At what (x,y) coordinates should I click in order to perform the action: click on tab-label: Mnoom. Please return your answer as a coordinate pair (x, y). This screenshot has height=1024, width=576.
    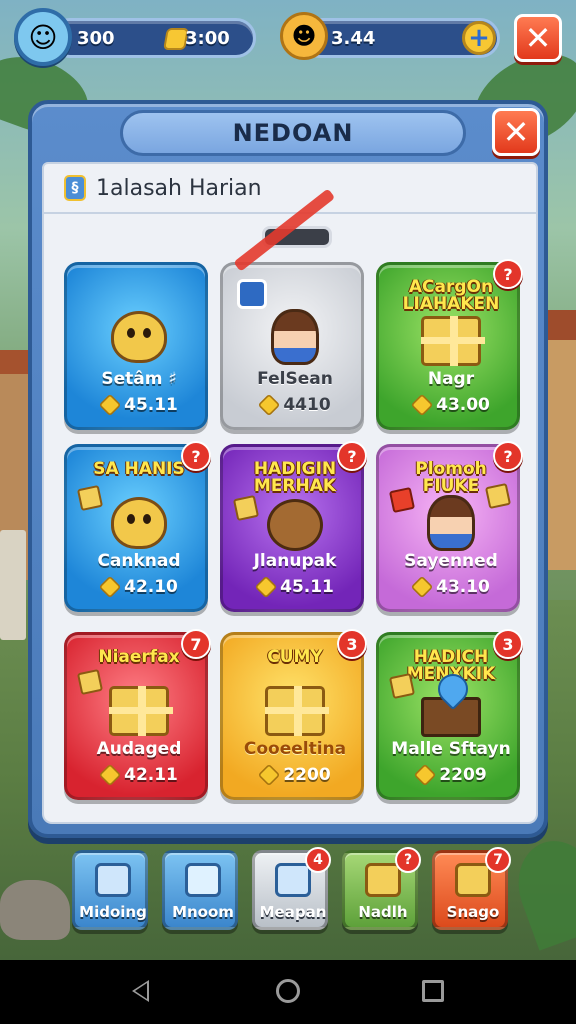
    Looking at the image, I should click on (203, 912).